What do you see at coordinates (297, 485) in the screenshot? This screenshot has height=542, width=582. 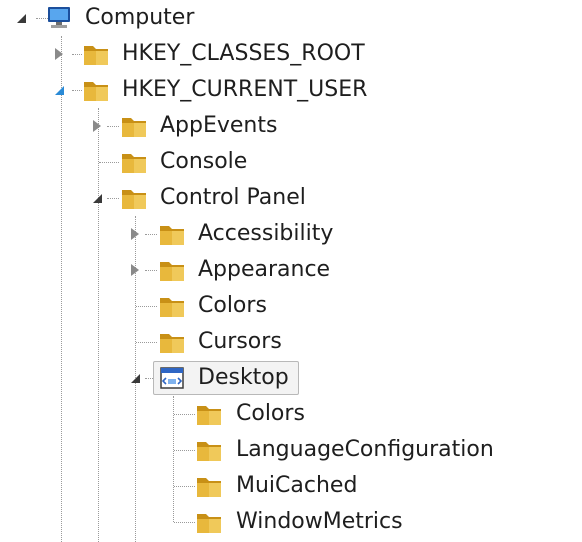 I see `node-label: MuiCached` at bounding box center [297, 485].